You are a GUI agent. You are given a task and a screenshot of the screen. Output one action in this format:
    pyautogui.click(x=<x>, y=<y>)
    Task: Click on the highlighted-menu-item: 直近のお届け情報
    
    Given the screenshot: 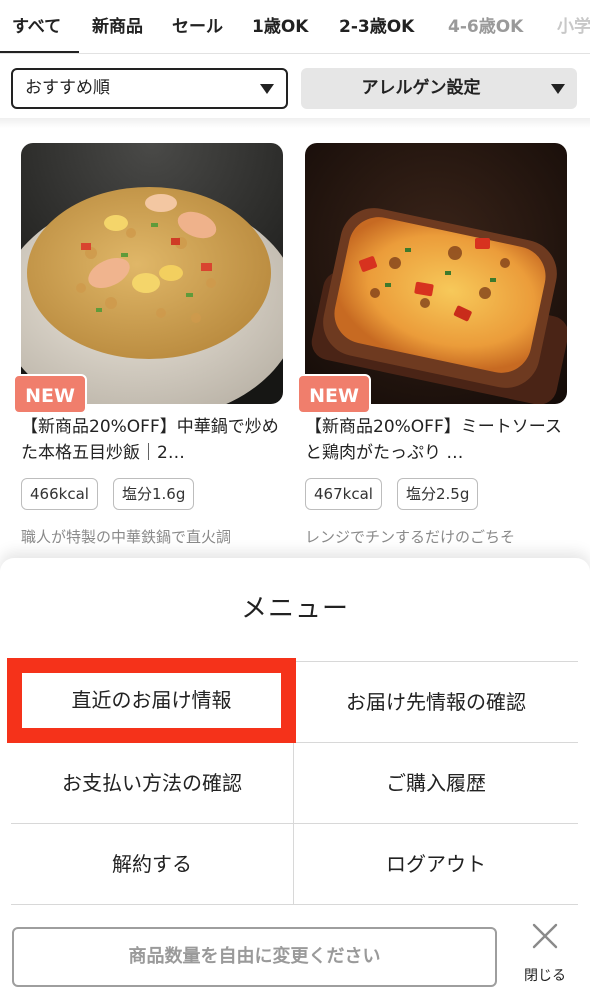 What is the action you would take?
    pyautogui.click(x=151, y=700)
    